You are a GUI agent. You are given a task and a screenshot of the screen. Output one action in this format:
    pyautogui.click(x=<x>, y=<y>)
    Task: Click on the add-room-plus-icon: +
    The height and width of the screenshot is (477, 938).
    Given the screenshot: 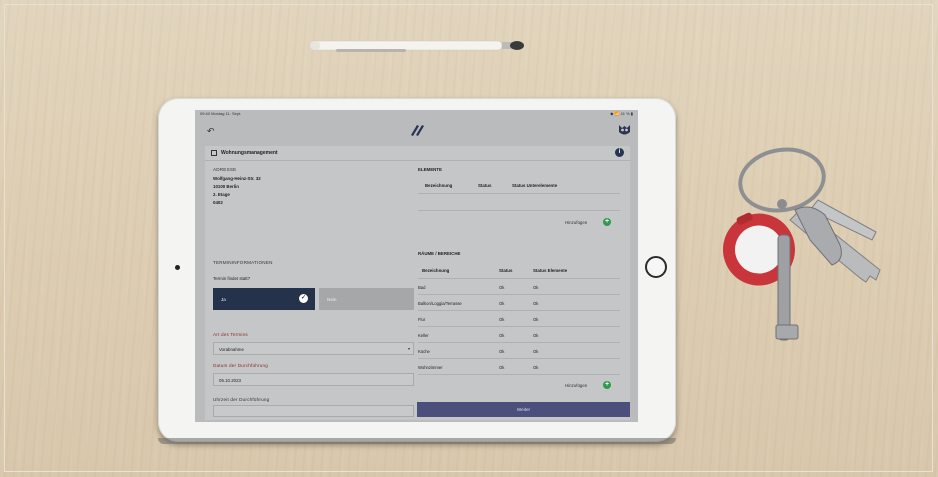 What is the action you would take?
    pyautogui.click(x=607, y=385)
    